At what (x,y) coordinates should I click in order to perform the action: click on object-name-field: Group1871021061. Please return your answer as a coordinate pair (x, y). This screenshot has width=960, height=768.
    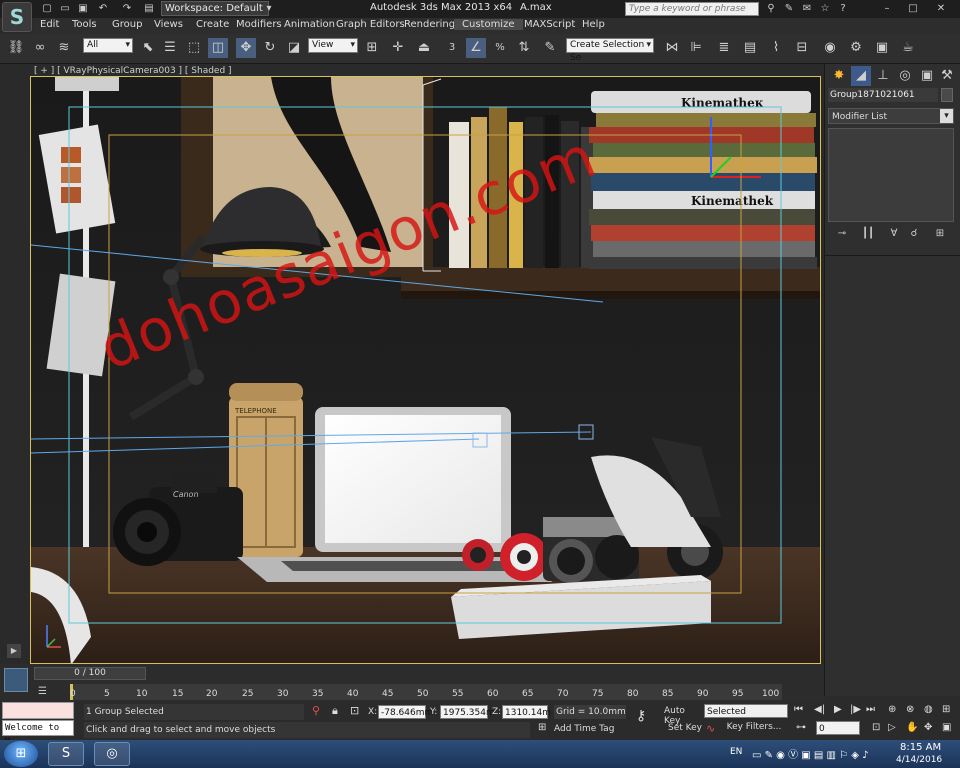
    Looking at the image, I should click on (883, 95).